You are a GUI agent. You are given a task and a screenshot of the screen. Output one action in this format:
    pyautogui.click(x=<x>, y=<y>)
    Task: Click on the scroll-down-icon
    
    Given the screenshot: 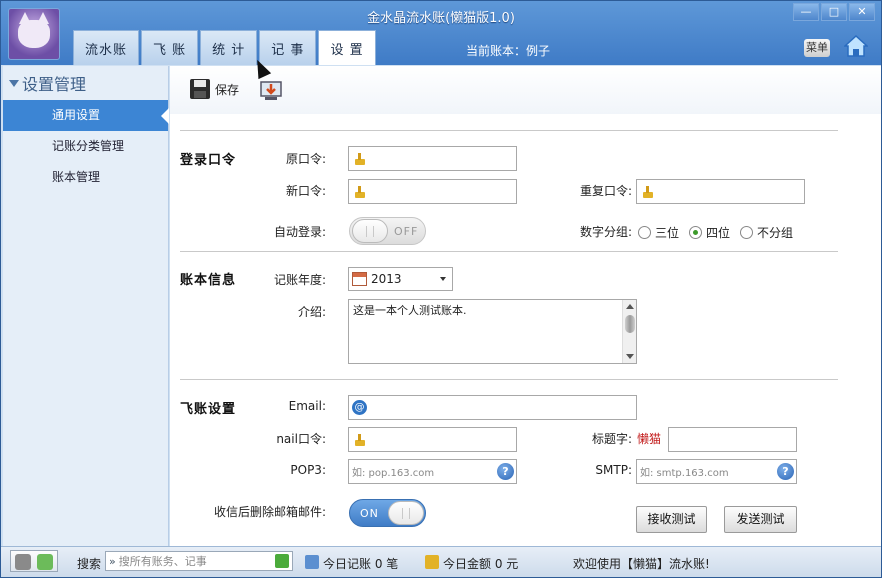 What is the action you would take?
    pyautogui.click(x=630, y=356)
    